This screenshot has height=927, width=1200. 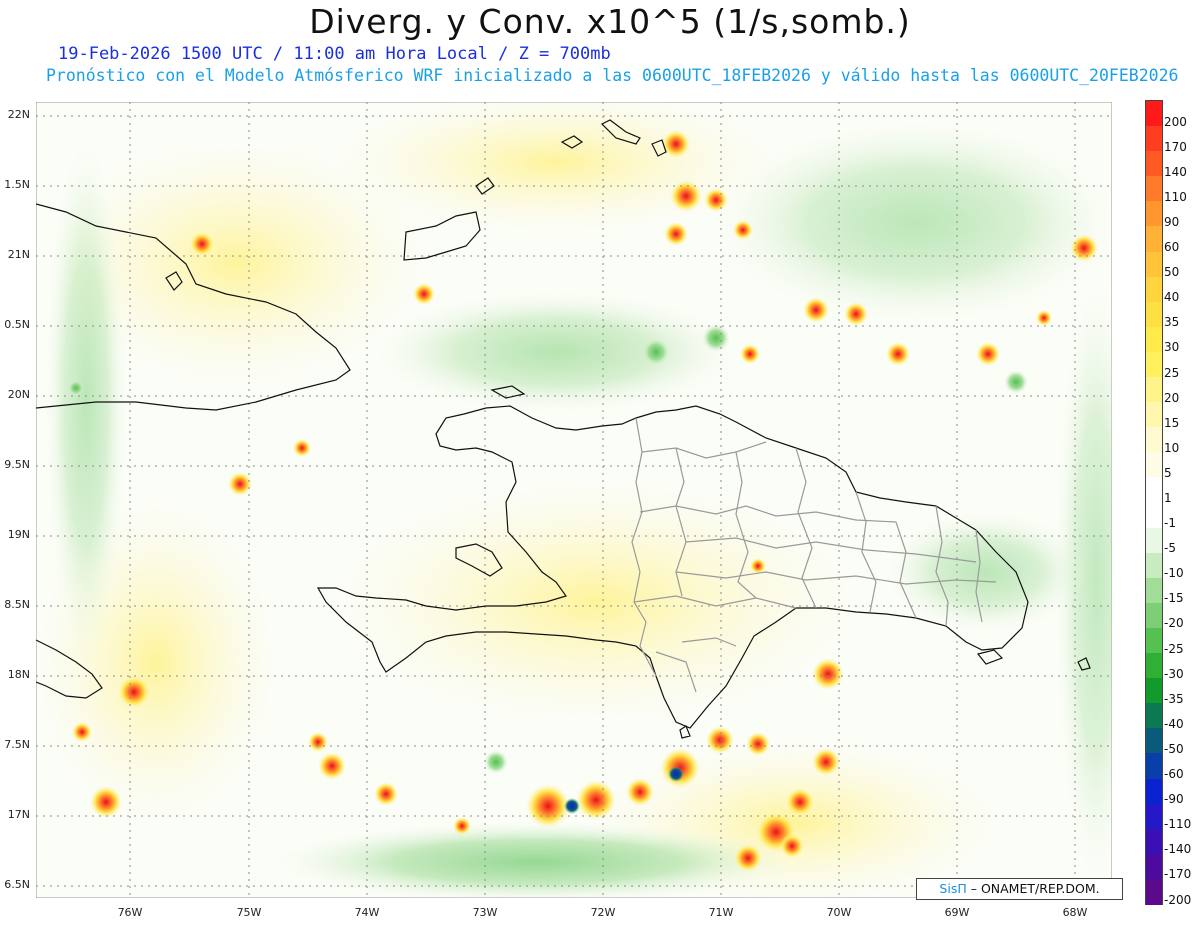 What do you see at coordinates (1075, 912) in the screenshot?
I see `lon-label: 68W` at bounding box center [1075, 912].